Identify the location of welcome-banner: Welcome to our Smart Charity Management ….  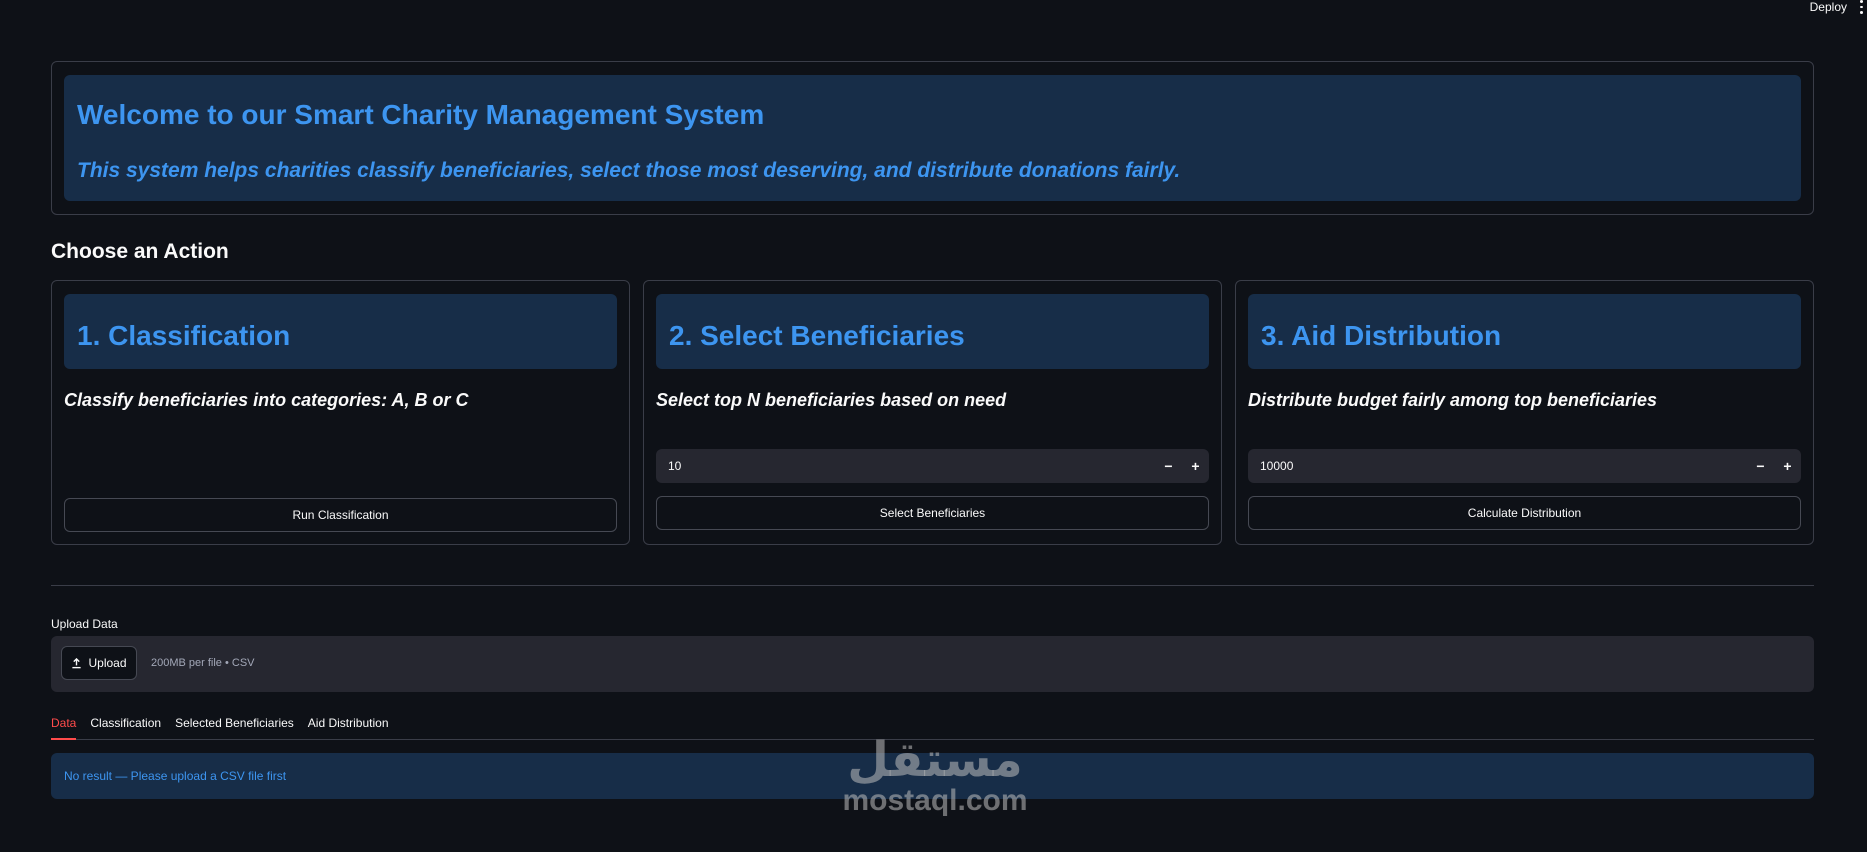
(932, 138).